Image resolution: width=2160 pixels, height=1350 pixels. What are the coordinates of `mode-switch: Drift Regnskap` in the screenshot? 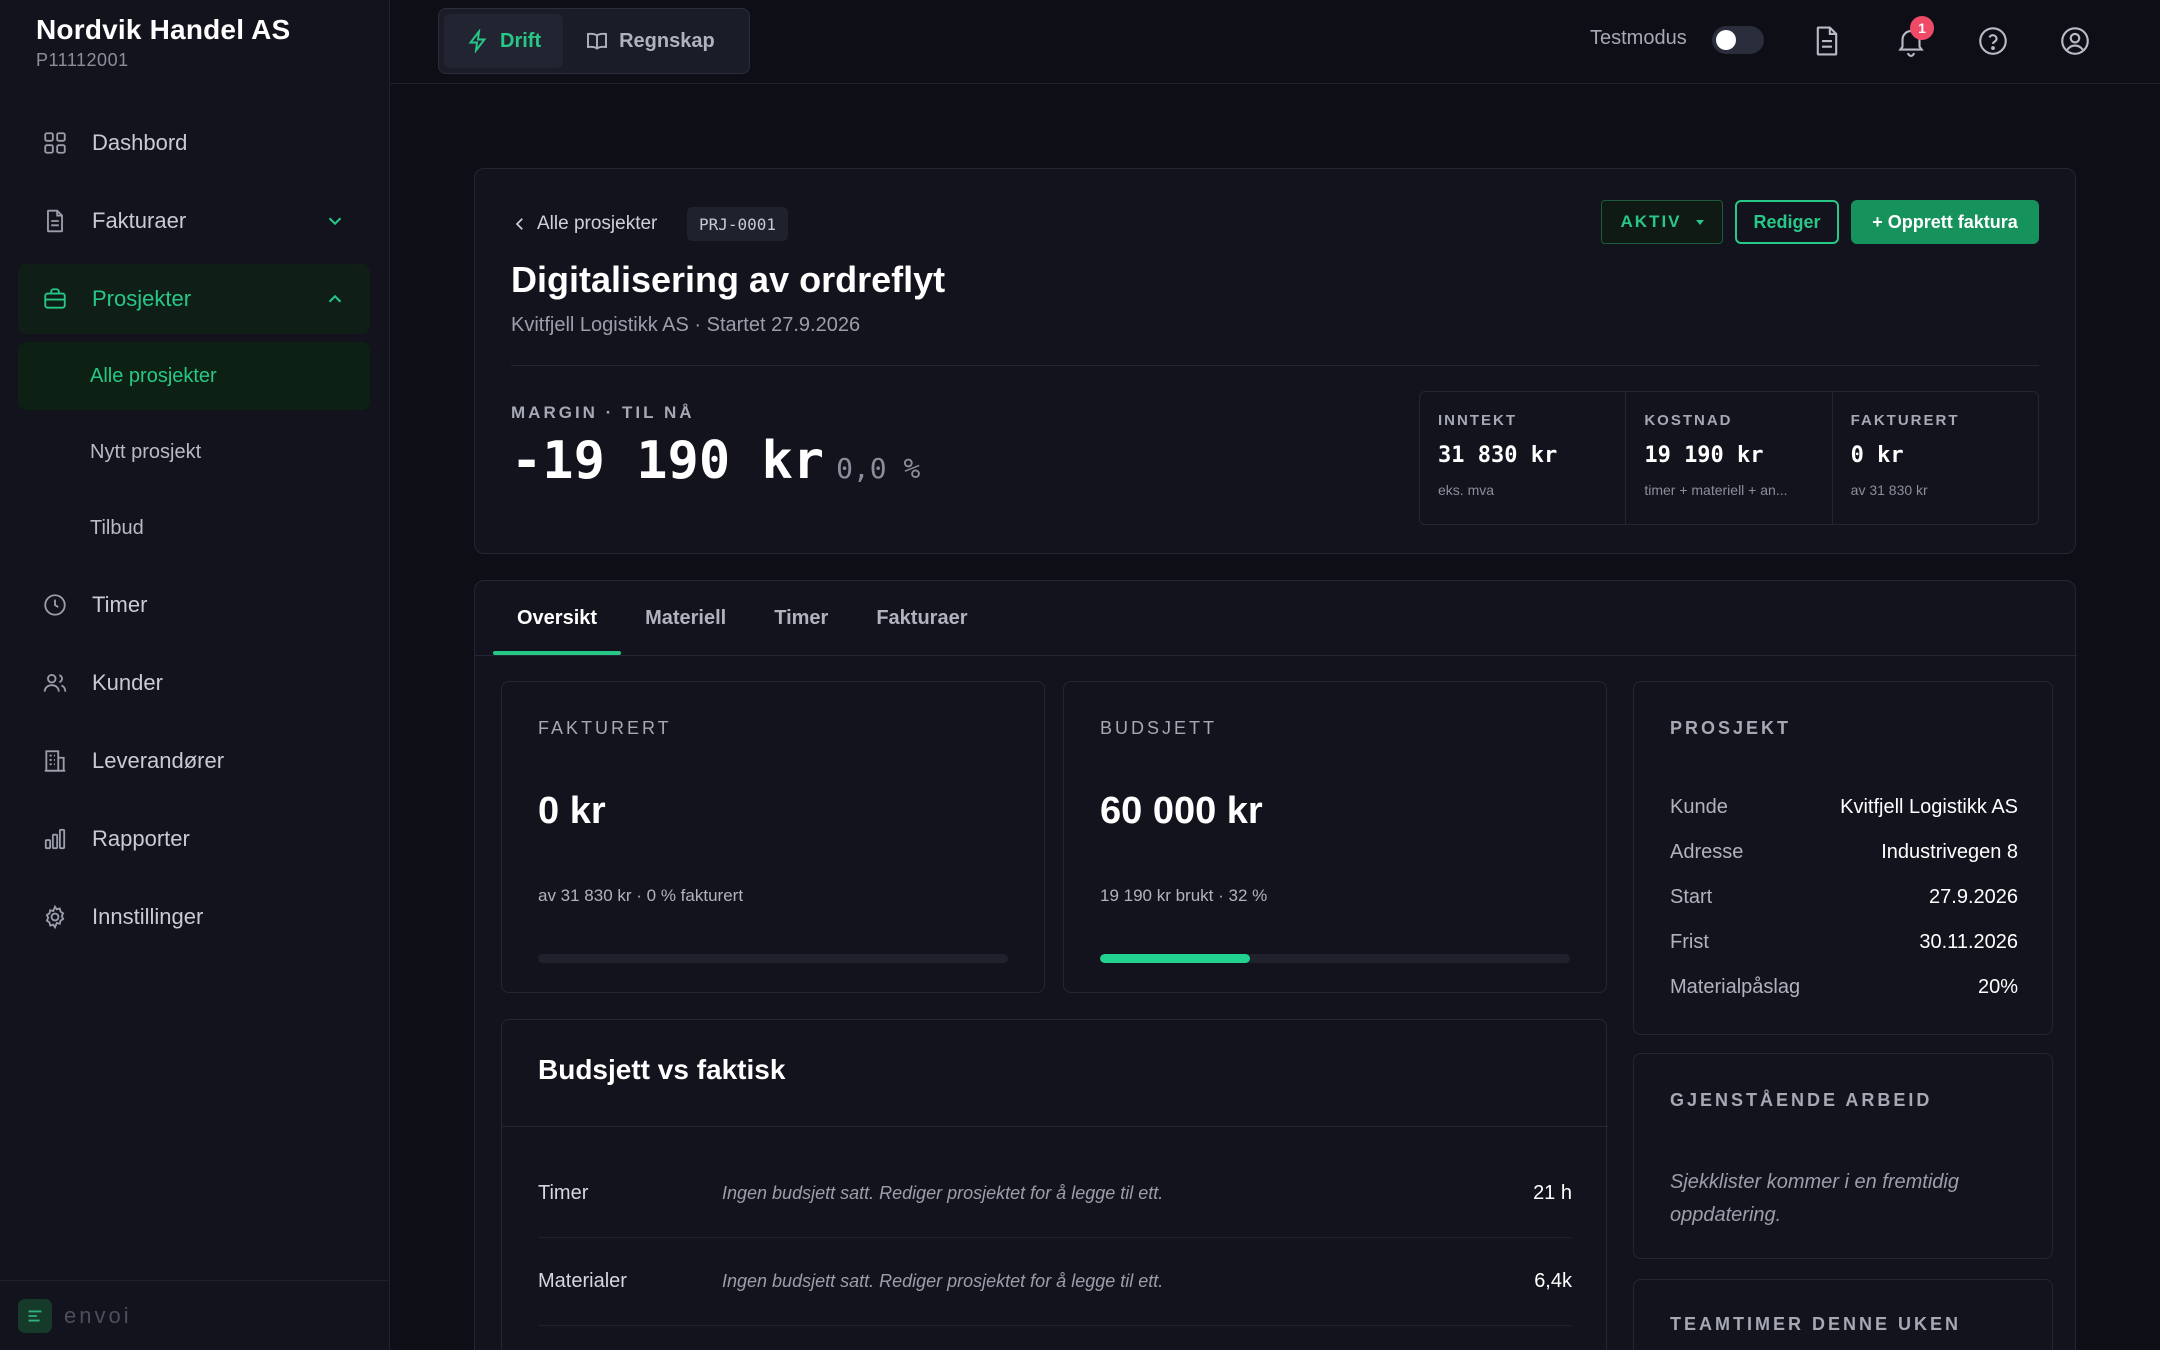 It's located at (594, 41).